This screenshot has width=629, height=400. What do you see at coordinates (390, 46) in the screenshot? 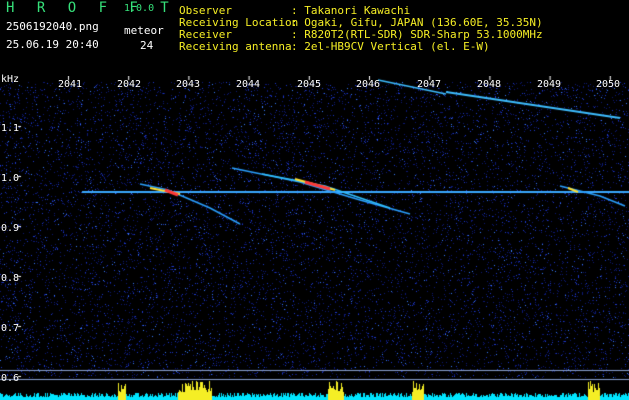
I see `info-value-antenna: : 2el-HB9CV Vertical (el. E-W)` at bounding box center [390, 46].